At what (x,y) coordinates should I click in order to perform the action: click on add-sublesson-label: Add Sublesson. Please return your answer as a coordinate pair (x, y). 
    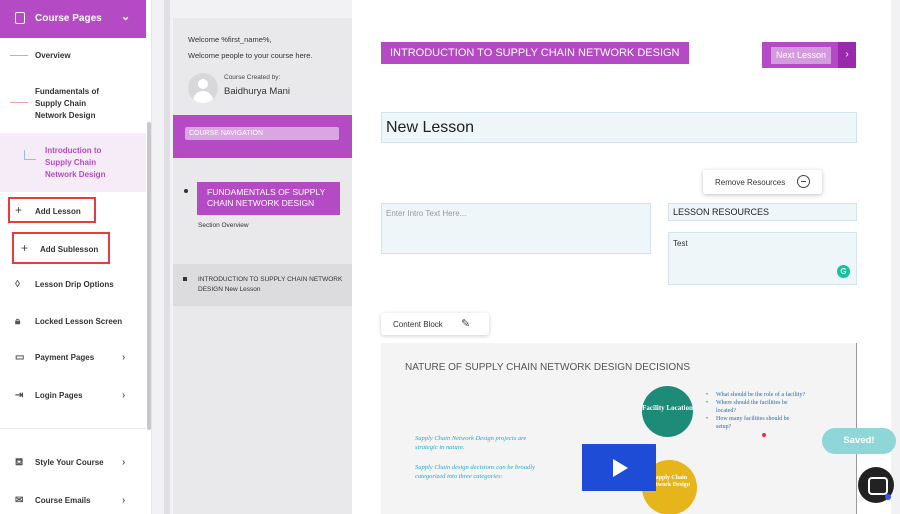
    Looking at the image, I should click on (69, 249).